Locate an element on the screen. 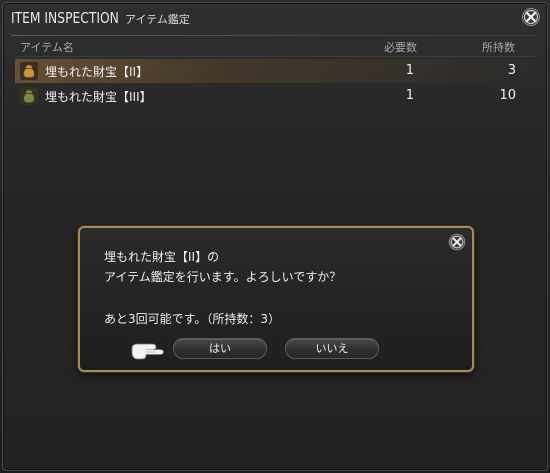 Image resolution: width=550 pixels, height=473 pixels. window-subtitle: アイテム鑑定 is located at coordinates (157, 19).